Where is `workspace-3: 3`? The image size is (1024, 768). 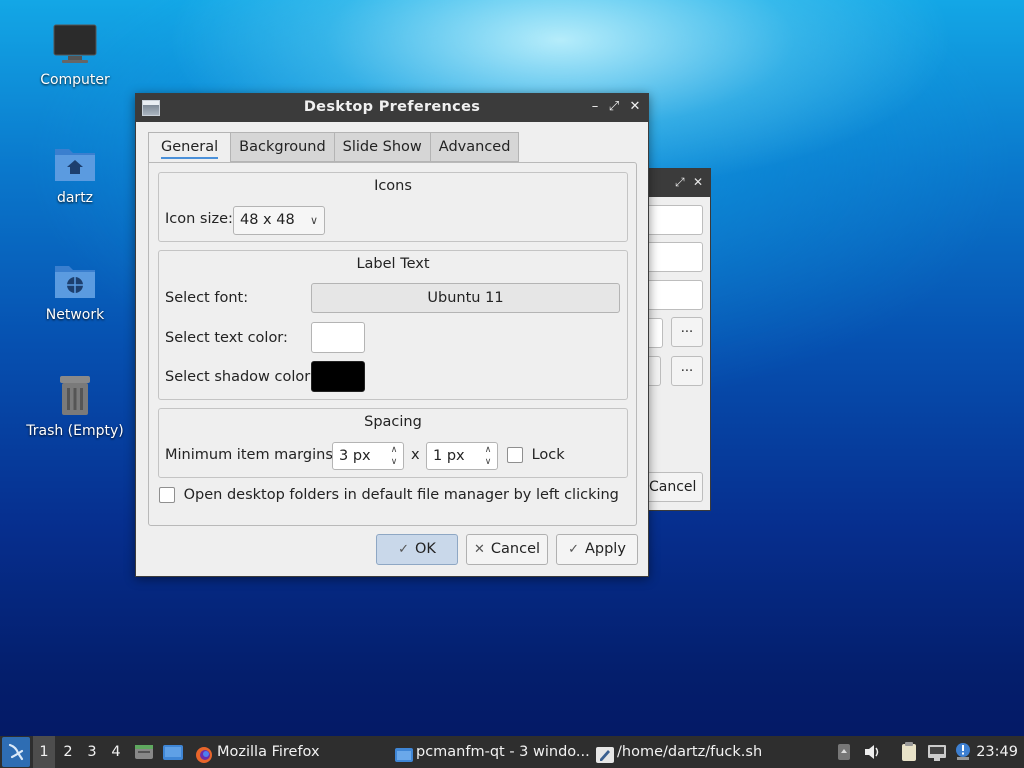 workspace-3: 3 is located at coordinates (92, 752).